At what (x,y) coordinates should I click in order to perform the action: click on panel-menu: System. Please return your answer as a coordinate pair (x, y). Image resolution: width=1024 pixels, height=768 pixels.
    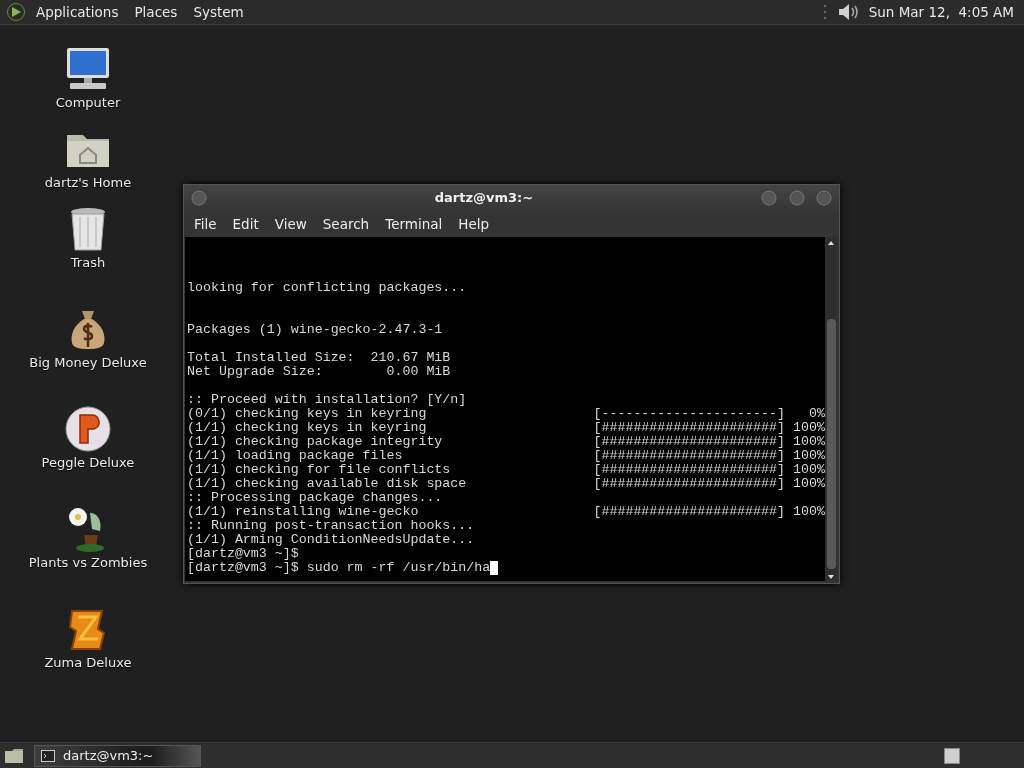
    Looking at the image, I should click on (218, 12).